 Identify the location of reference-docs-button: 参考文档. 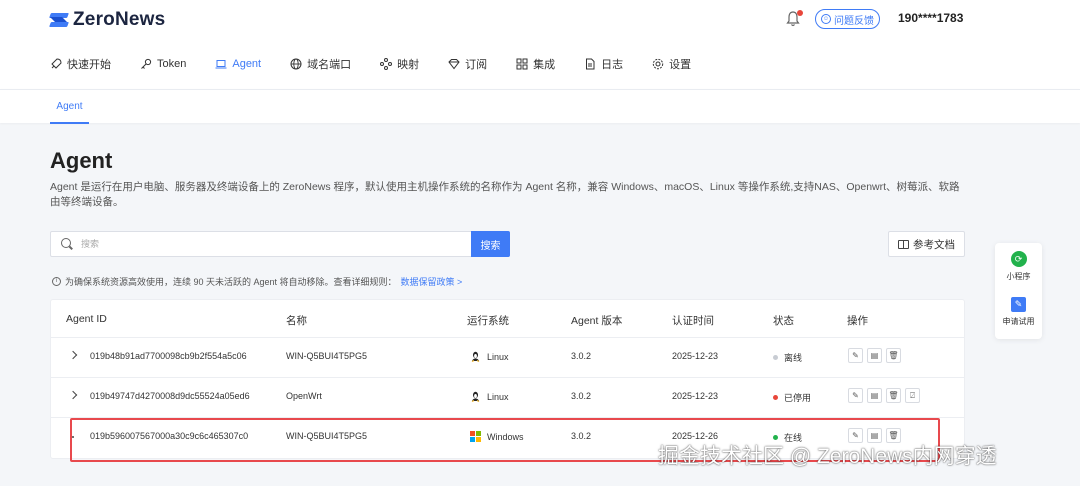
(926, 244).